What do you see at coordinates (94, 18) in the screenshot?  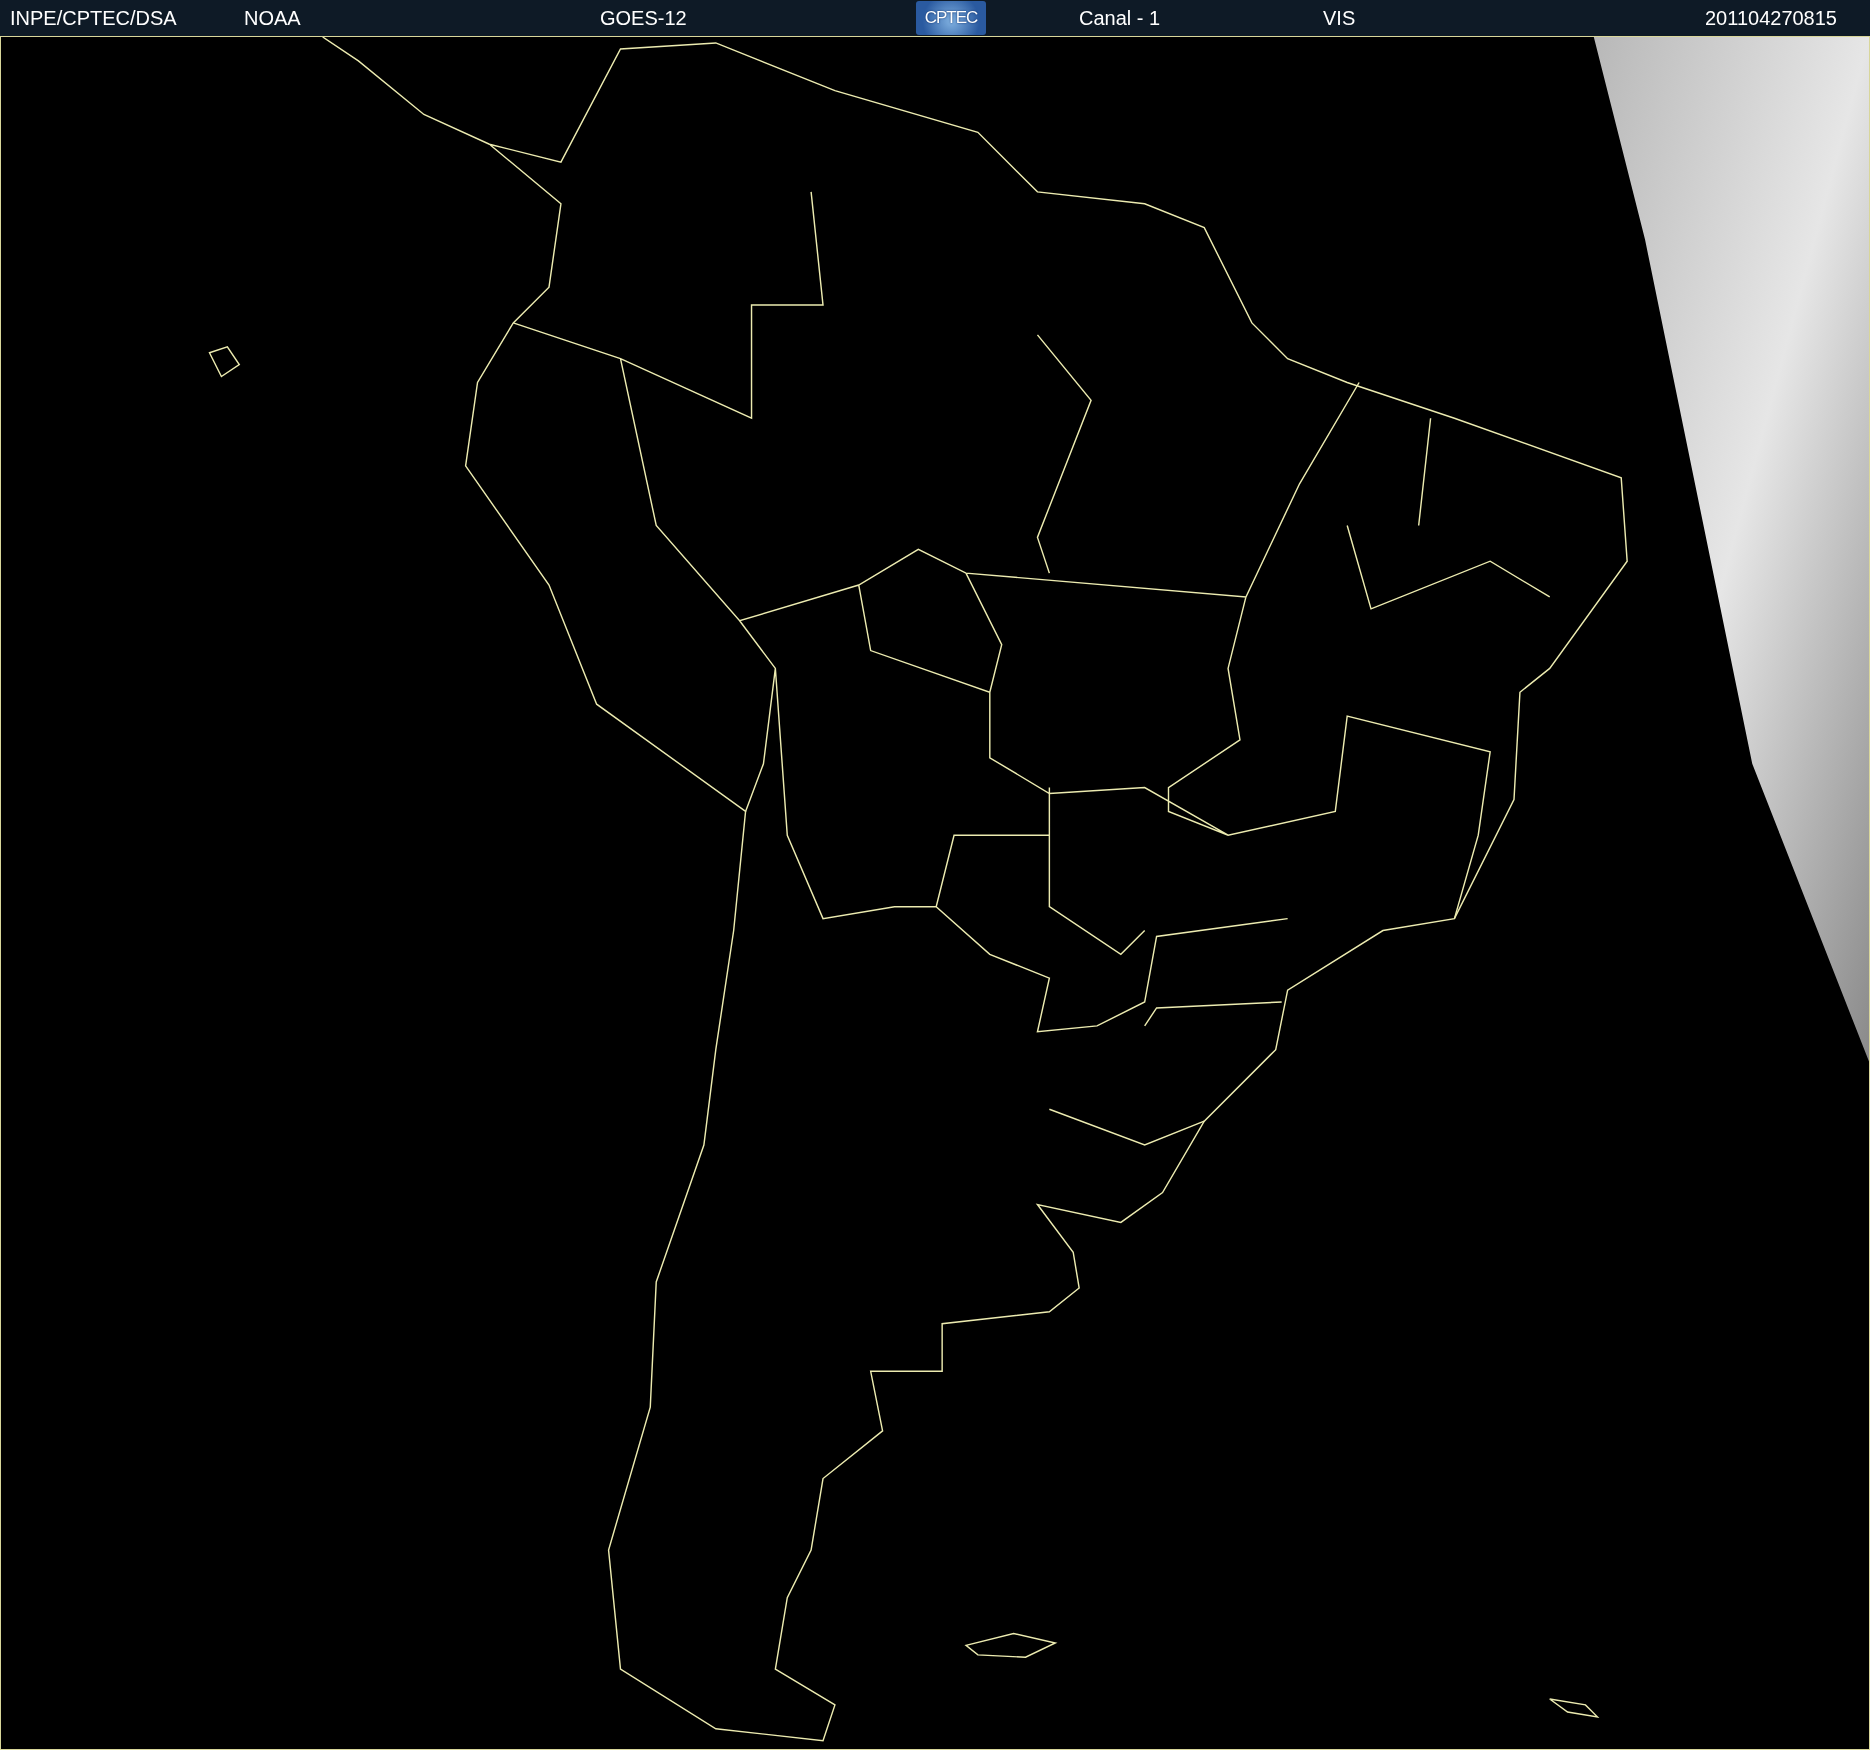 I see `agency-label: INPE/CPTEC/DSA` at bounding box center [94, 18].